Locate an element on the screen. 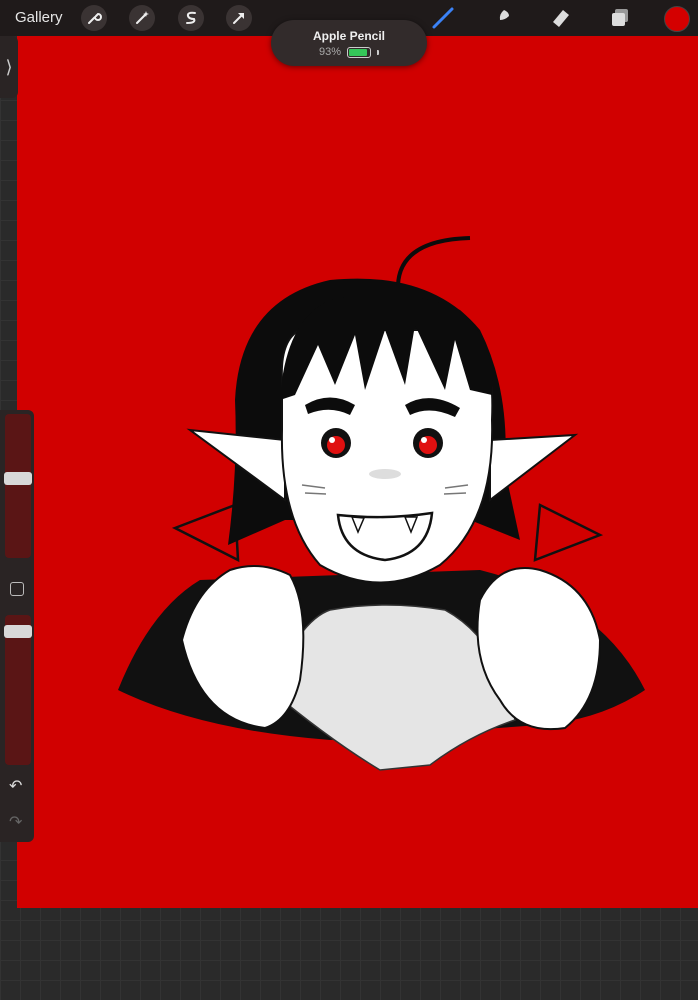 This screenshot has height=1000, width=698. adjustments-button is located at coordinates (142, 18).